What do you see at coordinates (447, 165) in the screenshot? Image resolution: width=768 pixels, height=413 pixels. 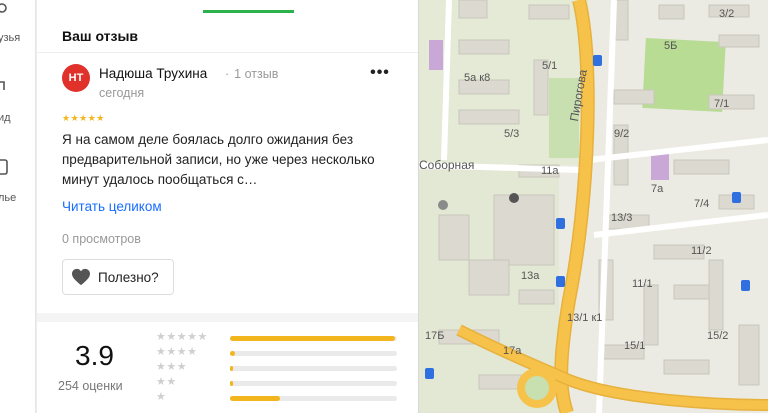 I see `street-label: Соборная` at bounding box center [447, 165].